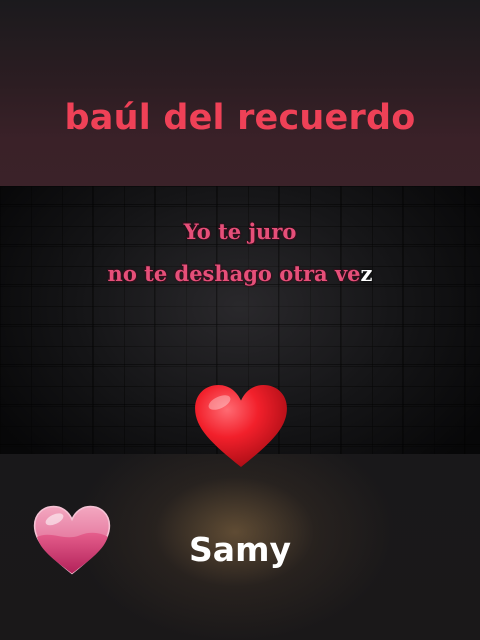  I want to click on lyric-line-2-highlight: z, so click(366, 273).